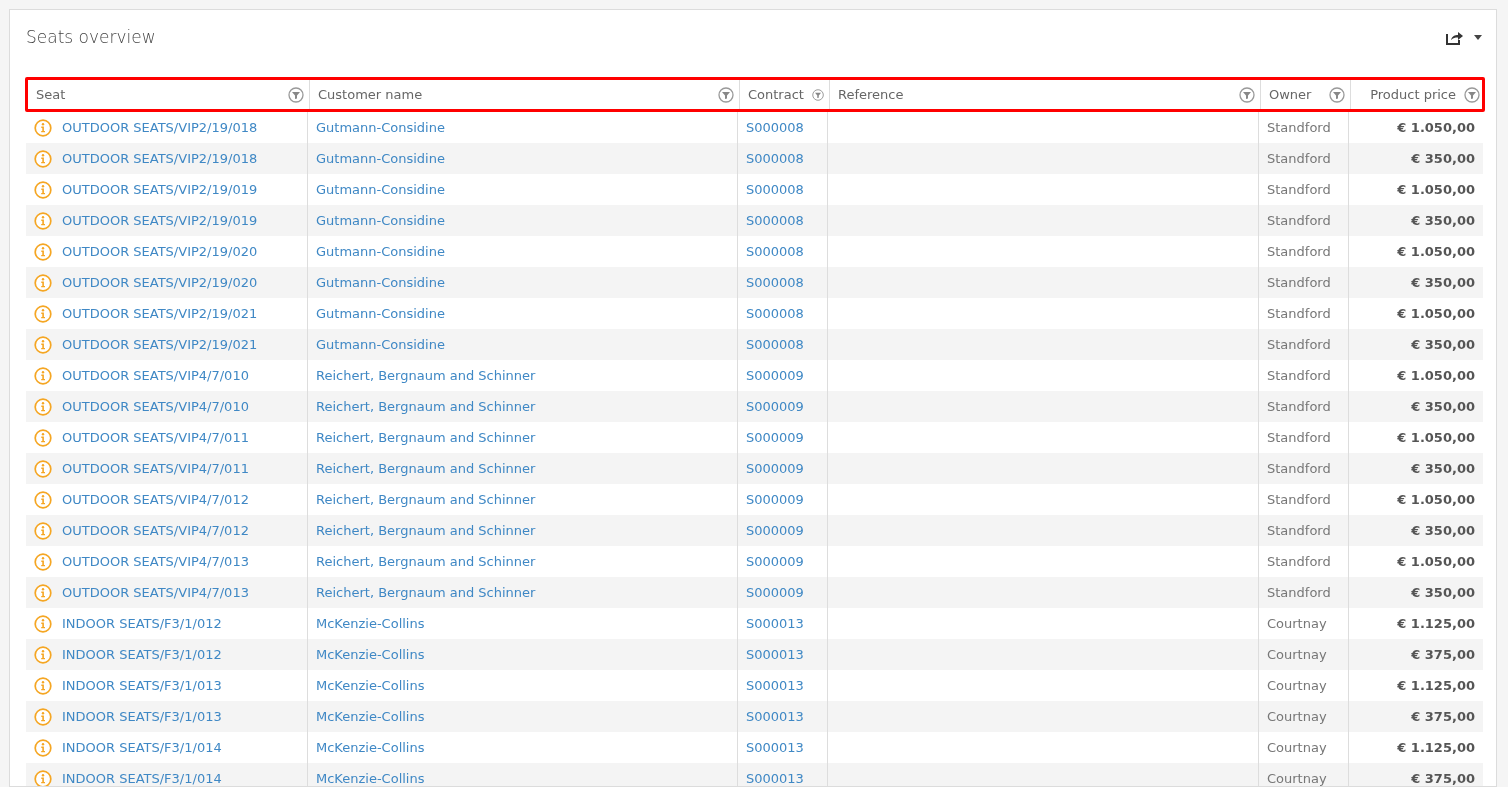 Image resolution: width=1508 pixels, height=787 pixels. What do you see at coordinates (784, 94) in the screenshot?
I see `column-header: Contract` at bounding box center [784, 94].